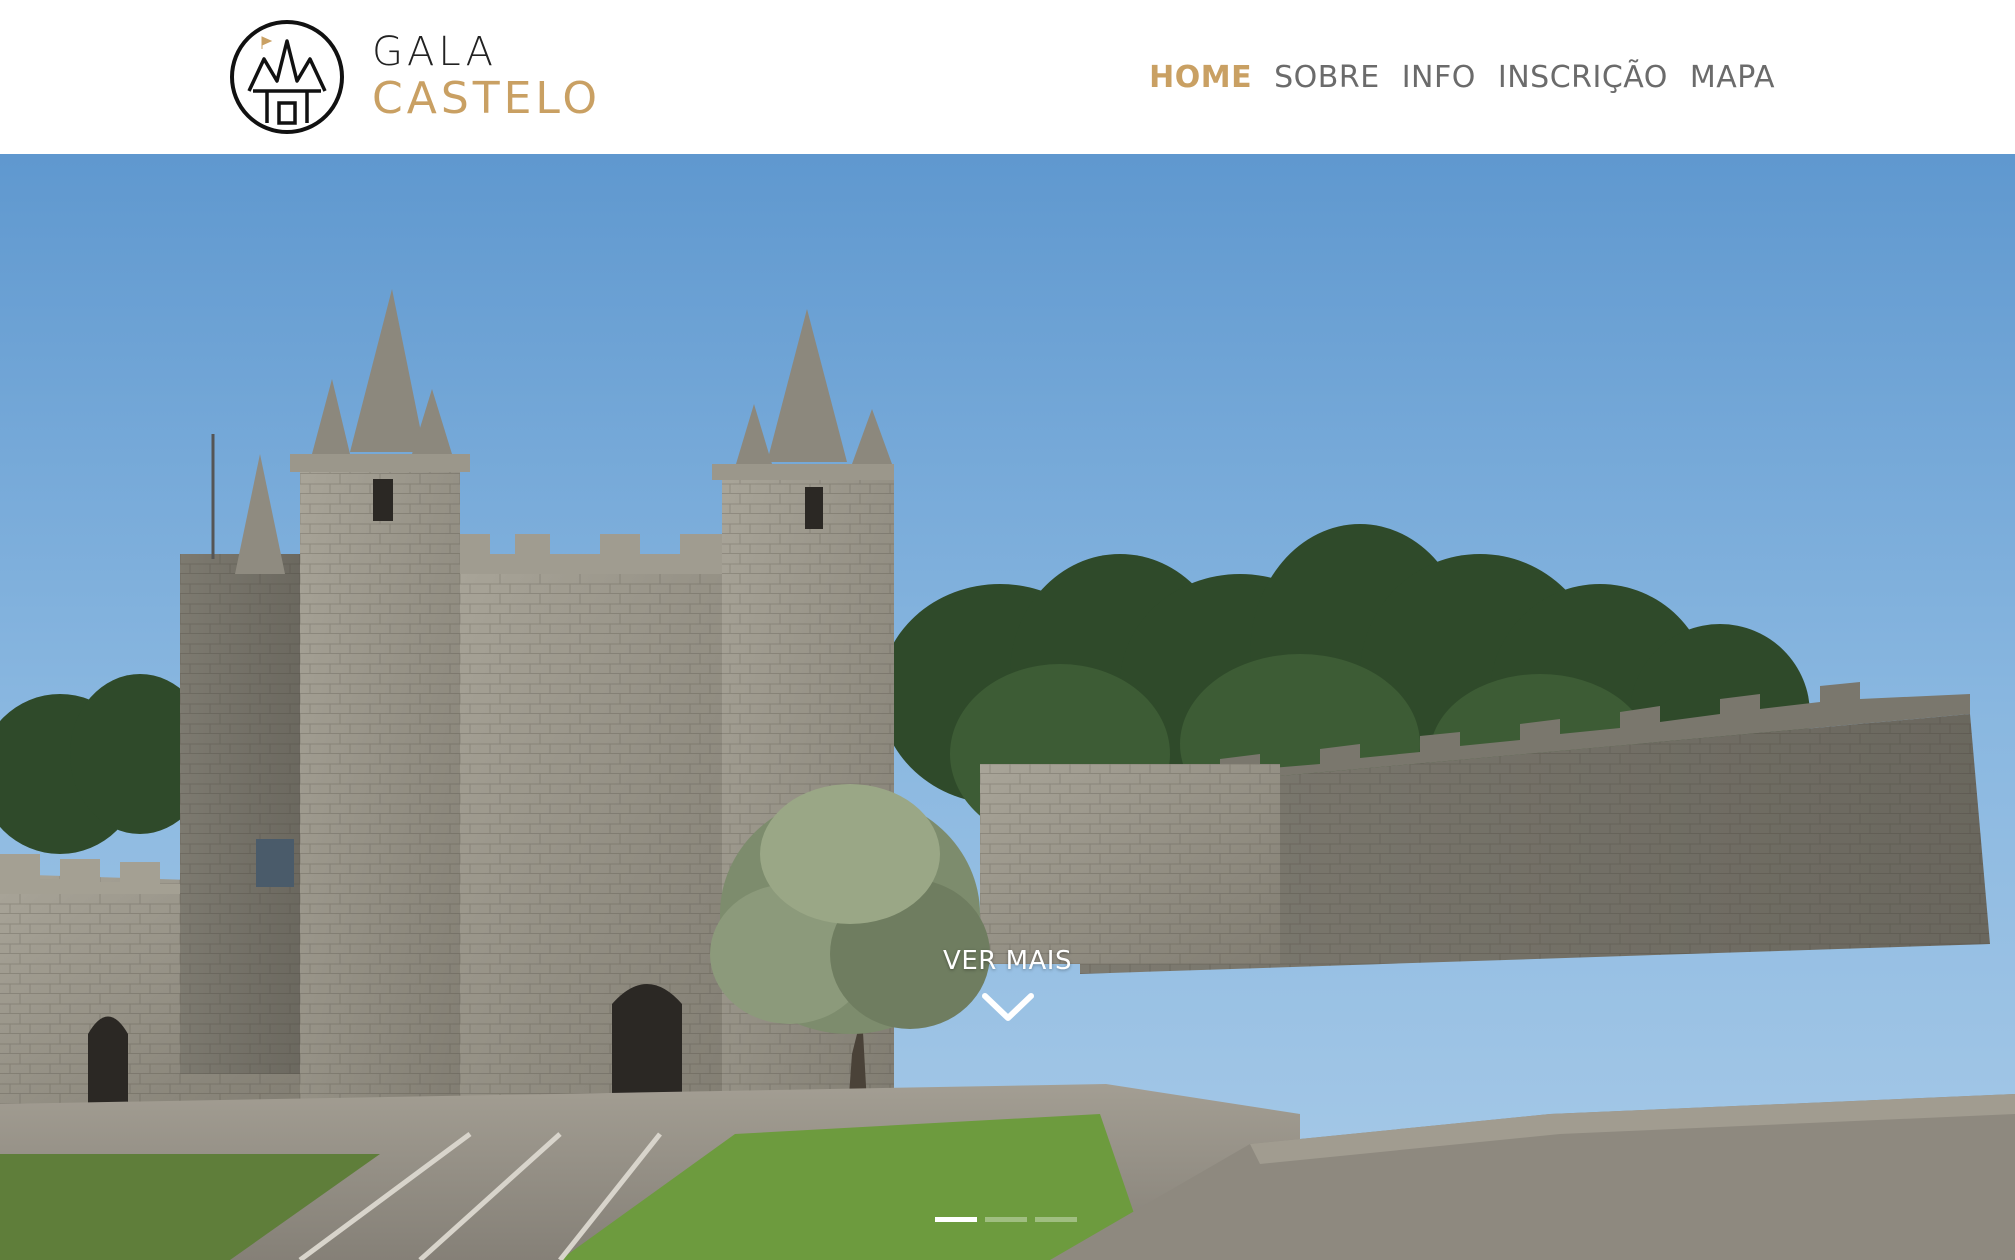  I want to click on nav-info: INFO, so click(1439, 77).